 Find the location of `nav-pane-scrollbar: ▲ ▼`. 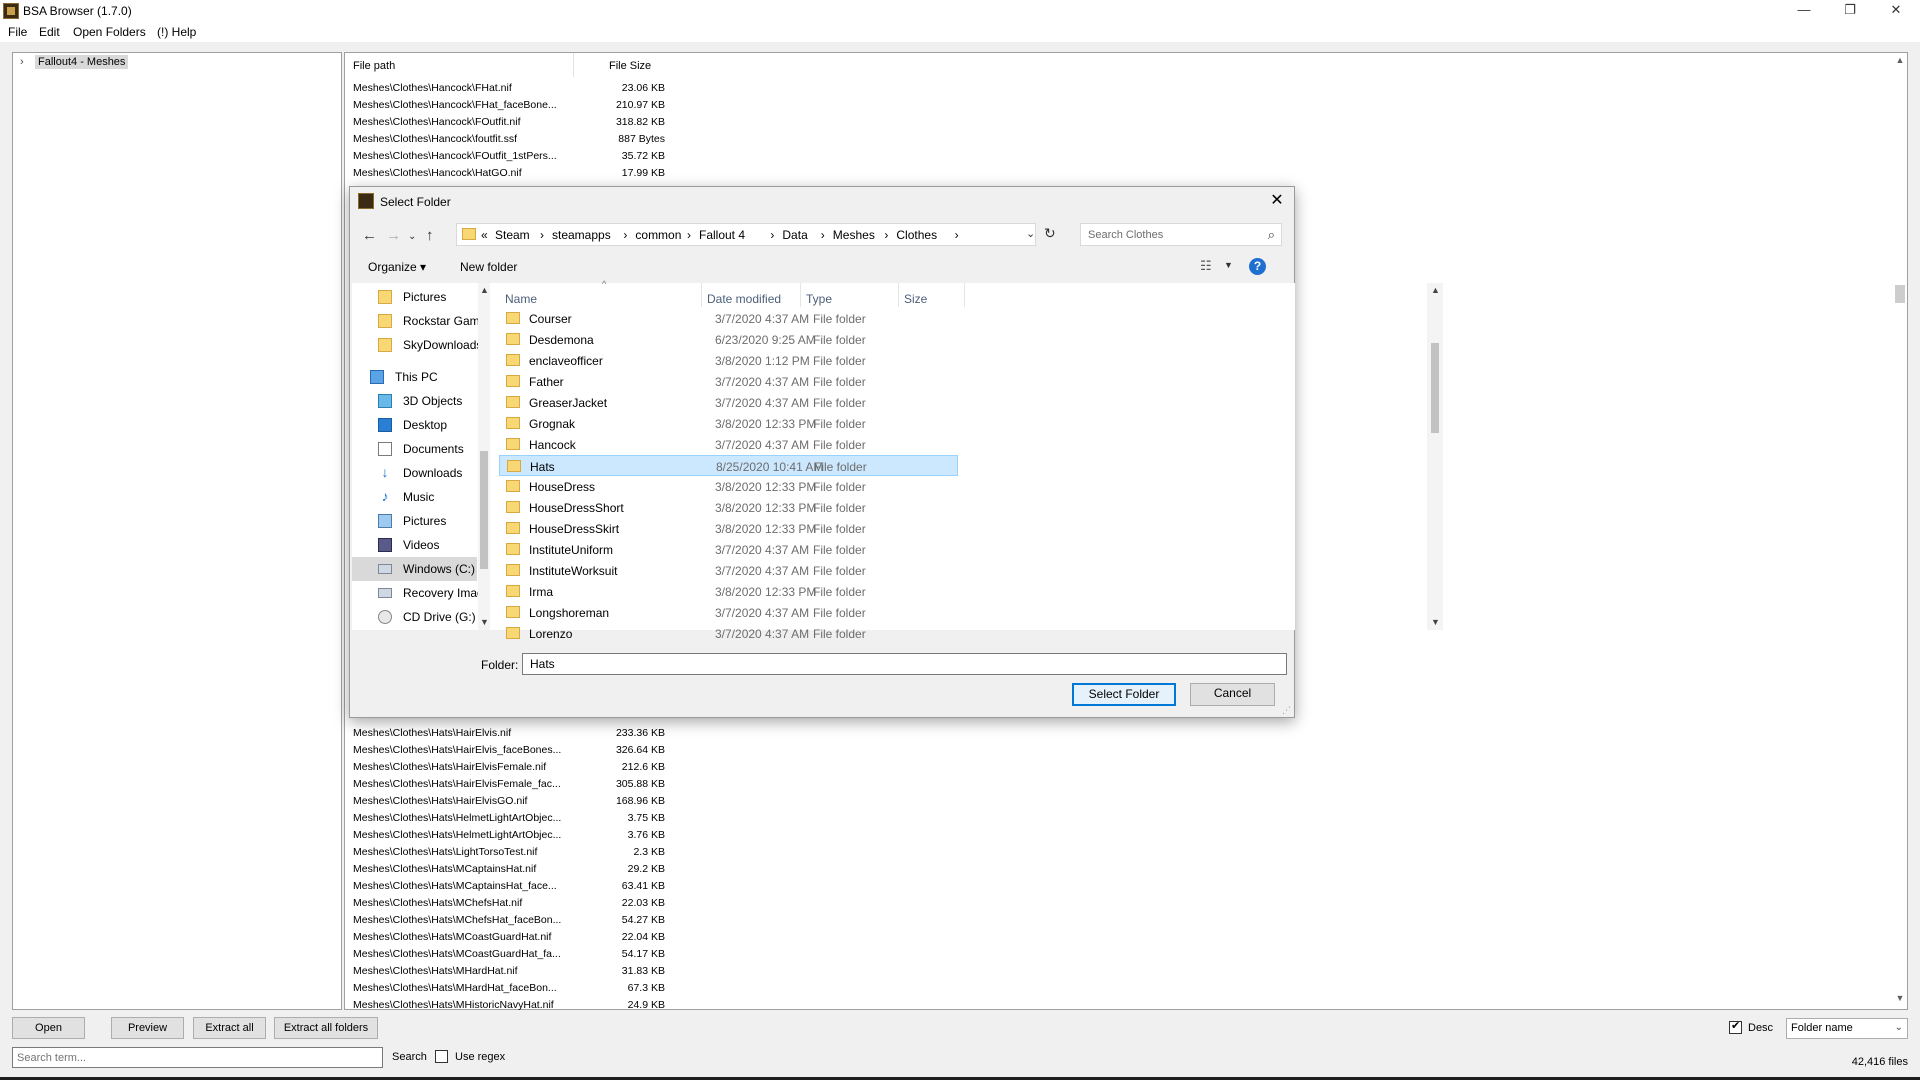

nav-pane-scrollbar: ▲ ▼ is located at coordinates (484, 456).